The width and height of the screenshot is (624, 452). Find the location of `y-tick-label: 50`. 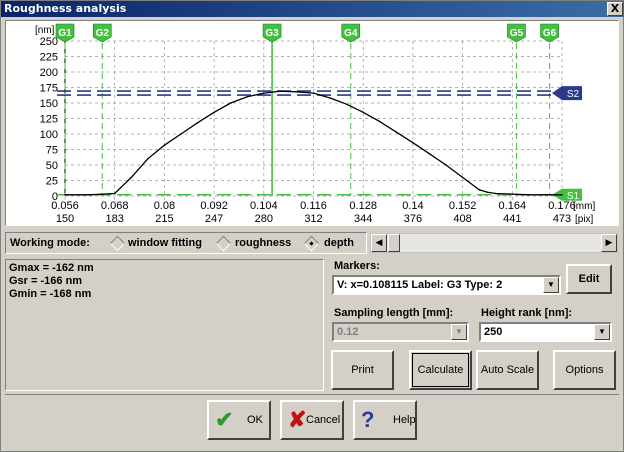

y-tick-label: 50 is located at coordinates (52, 166).